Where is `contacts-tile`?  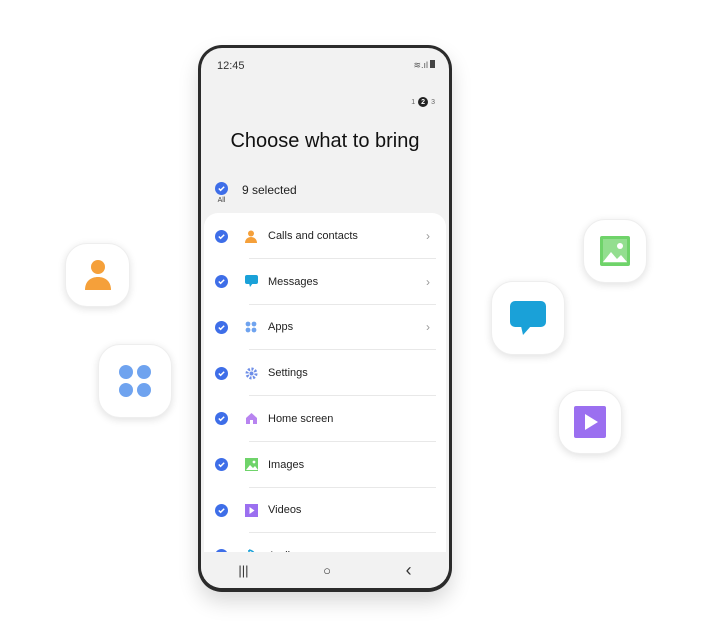 contacts-tile is located at coordinates (97, 275).